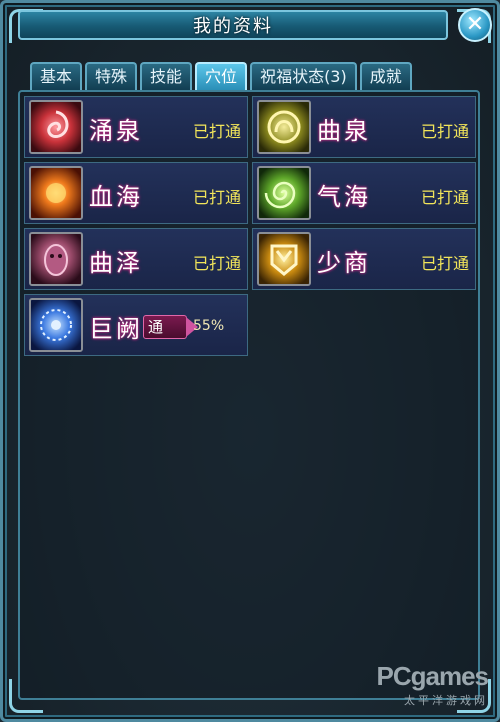 The width and height of the screenshot is (500, 722). What do you see at coordinates (116, 263) in the screenshot?
I see `acupoint-name: 曲泽` at bounding box center [116, 263].